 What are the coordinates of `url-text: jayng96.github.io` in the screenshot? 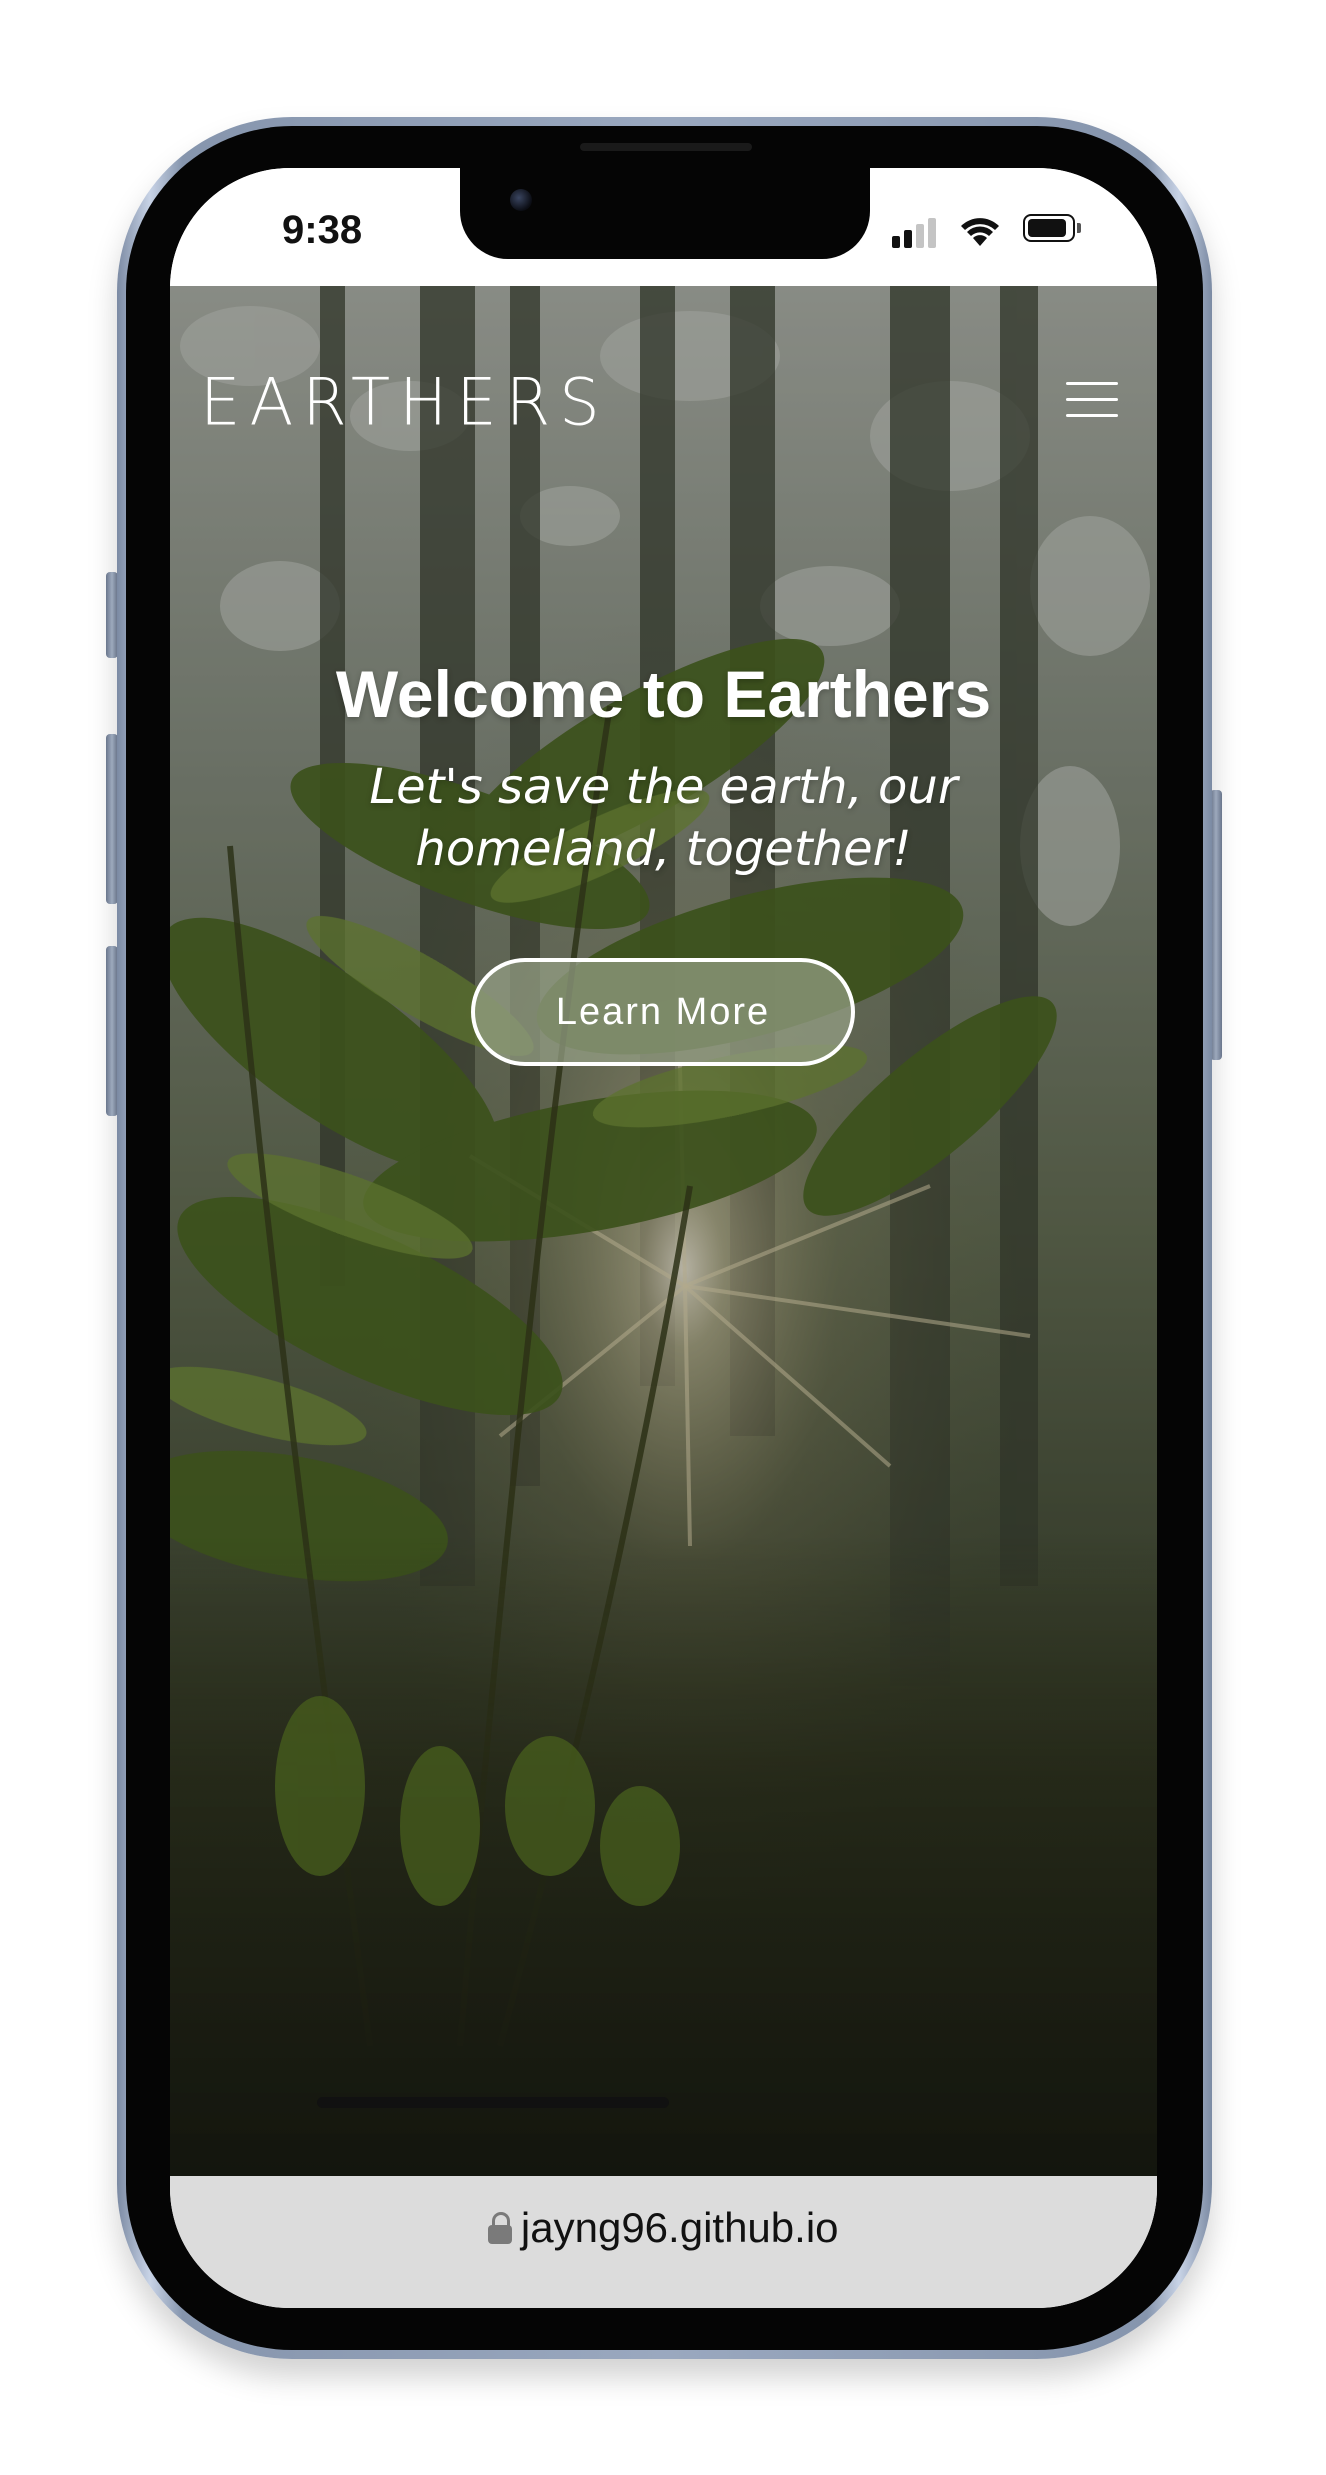 It's located at (679, 2227).